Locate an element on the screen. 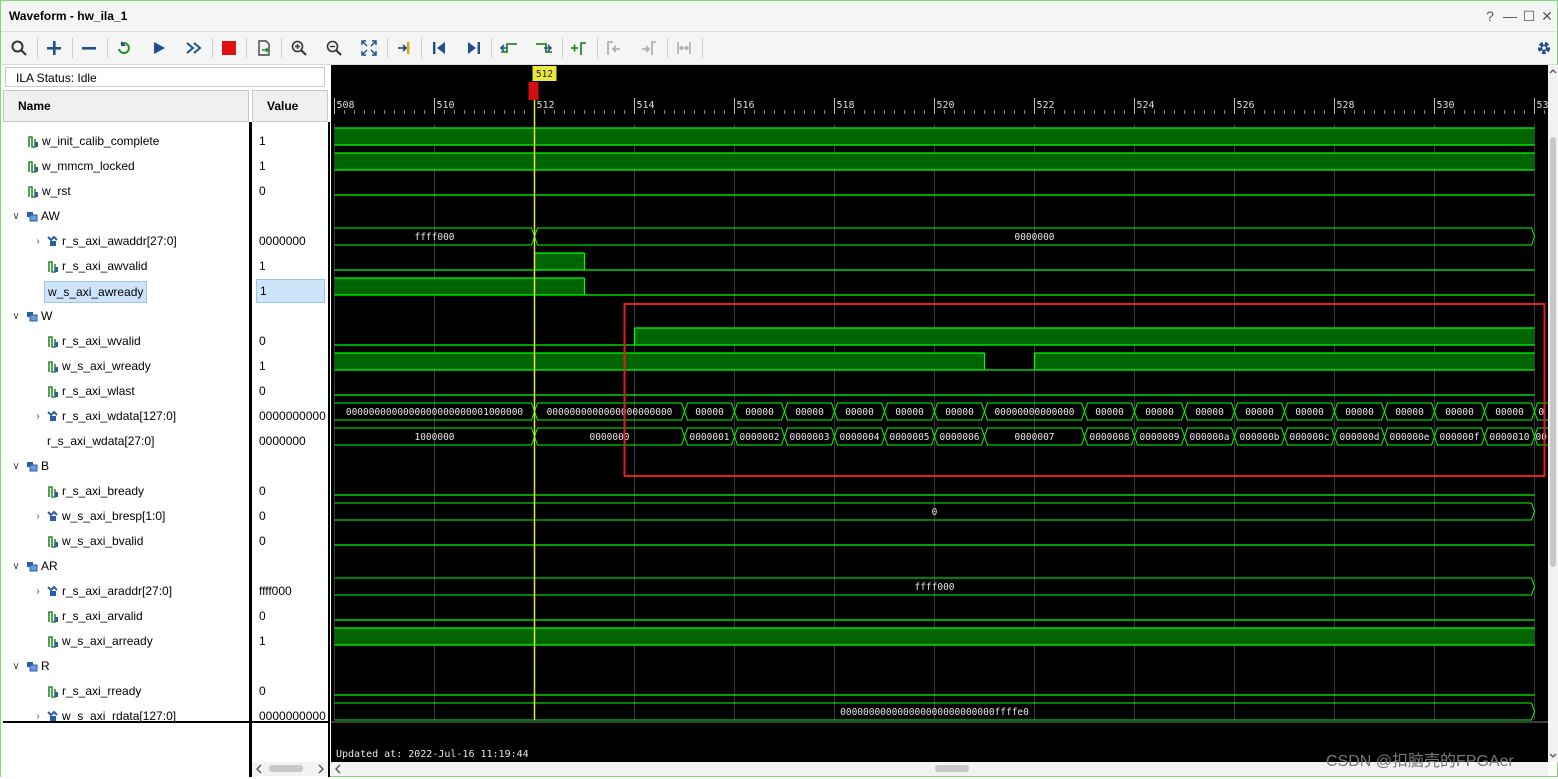 This screenshot has height=779, width=1558. help-icon: ? is located at coordinates (1490, 16).